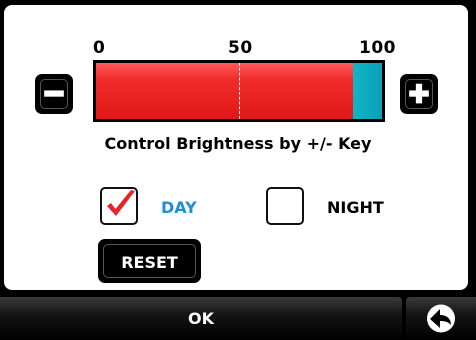  What do you see at coordinates (238, 143) in the screenshot?
I see `brightness-hint: Control Brightness by +/- Key` at bounding box center [238, 143].